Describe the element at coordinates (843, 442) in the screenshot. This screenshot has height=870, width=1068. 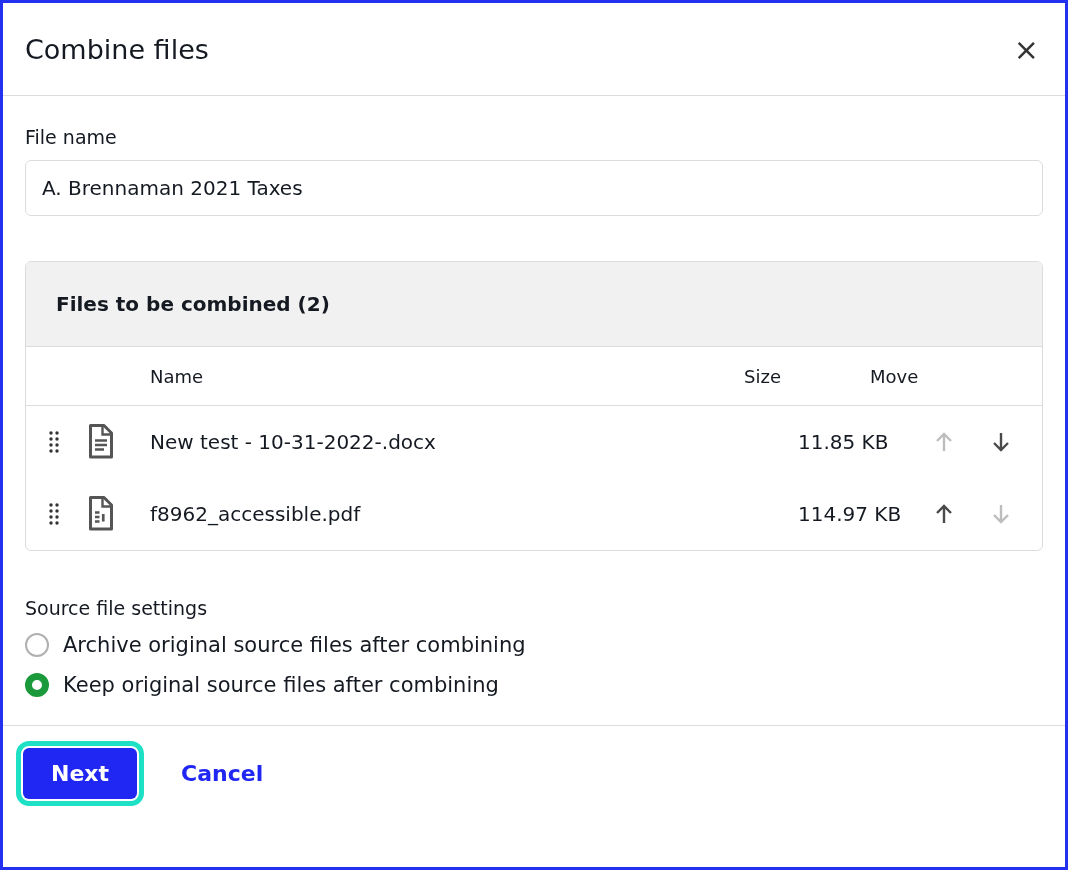
I see `file-size-cell-text: 11.85 KB` at that location.